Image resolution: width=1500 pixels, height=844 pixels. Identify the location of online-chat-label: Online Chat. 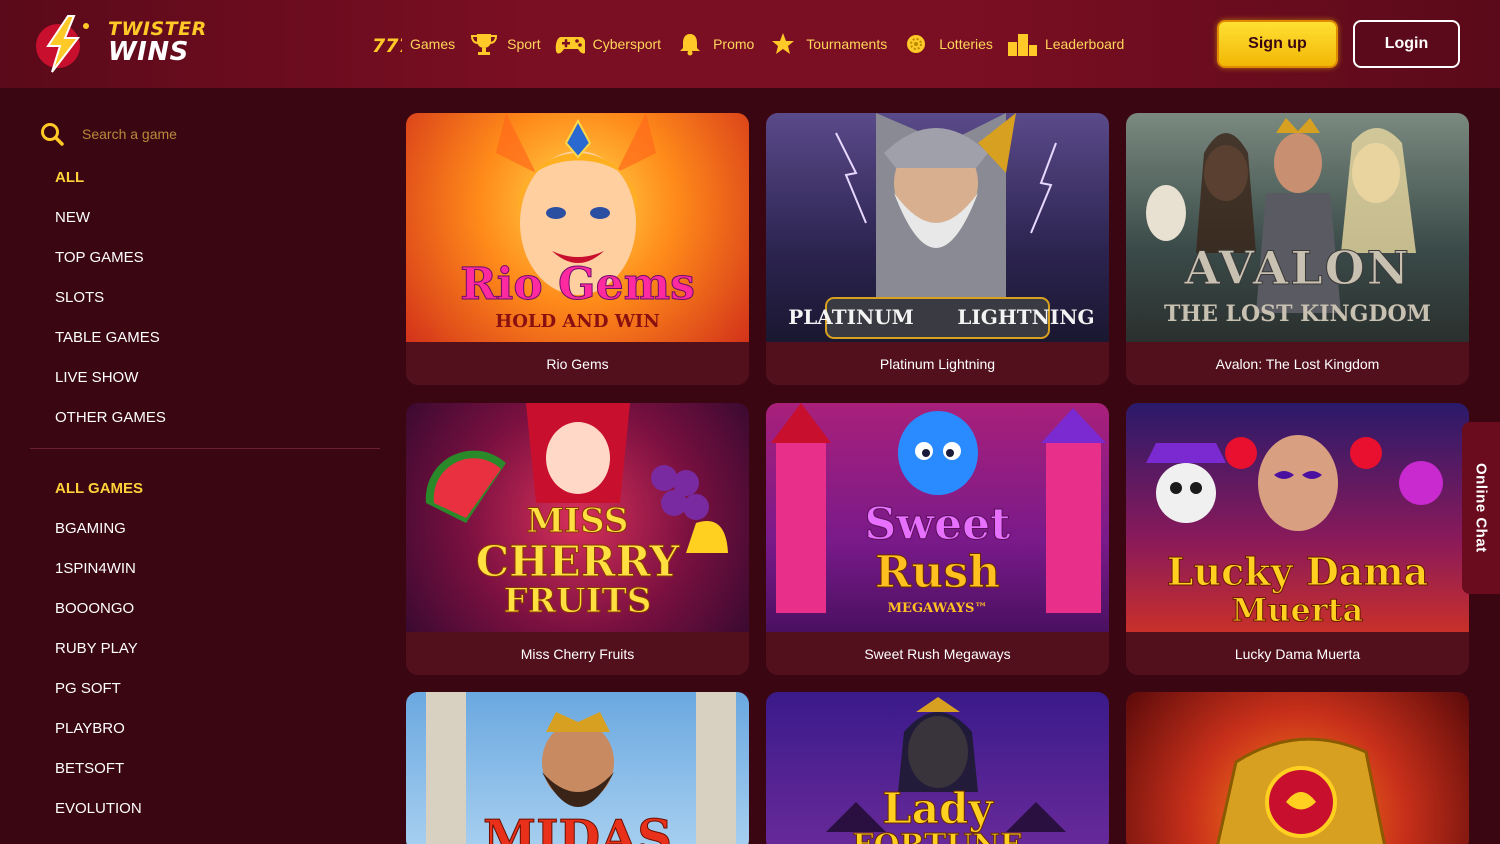
(1481, 508).